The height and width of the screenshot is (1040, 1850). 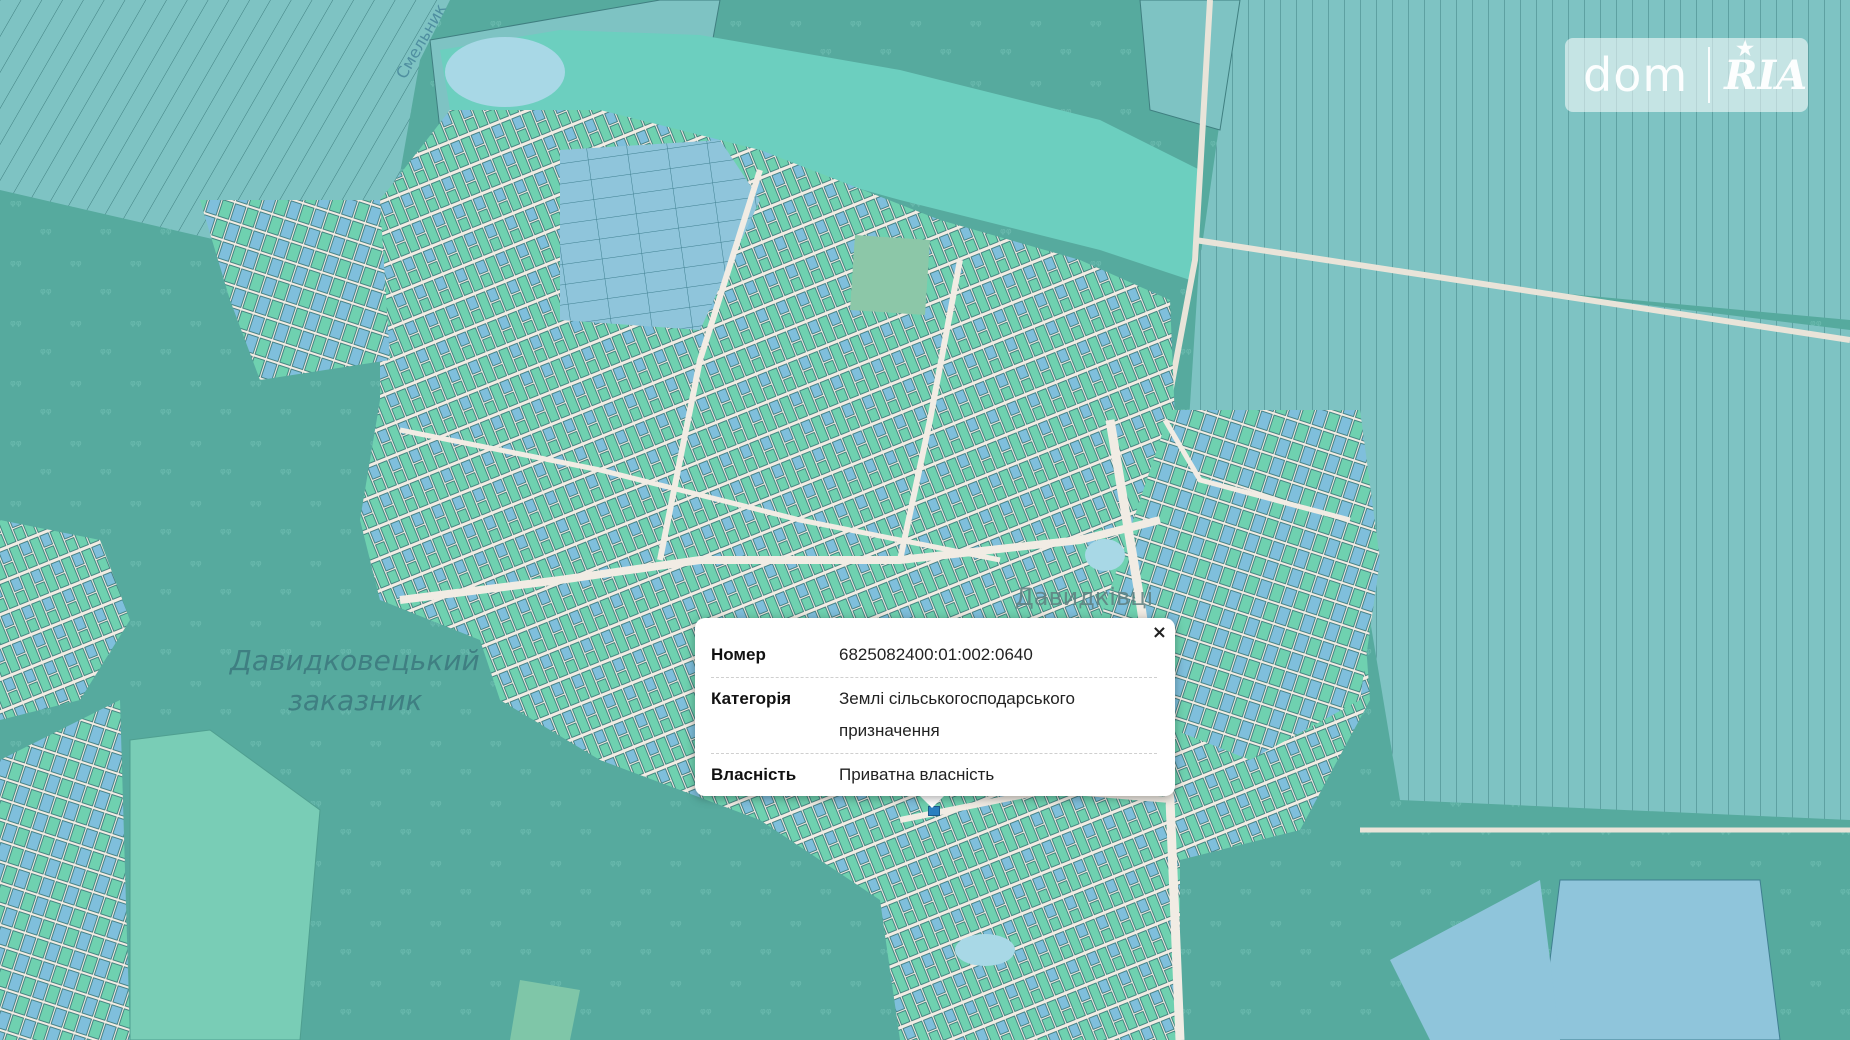 What do you see at coordinates (354, 660) in the screenshot?
I see `reserve-label-line1: Давидковецький` at bounding box center [354, 660].